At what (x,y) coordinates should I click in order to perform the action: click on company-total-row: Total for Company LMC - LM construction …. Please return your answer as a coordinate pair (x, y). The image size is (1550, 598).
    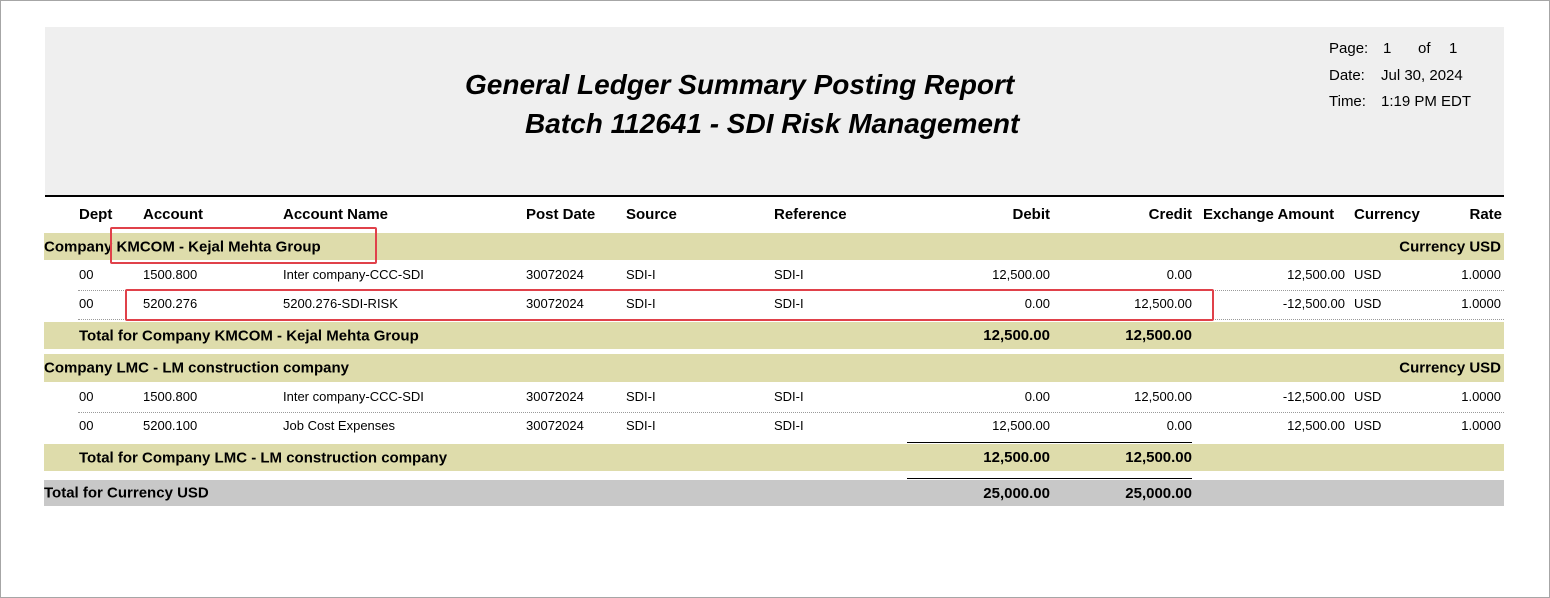
    Looking at the image, I should click on (774, 457).